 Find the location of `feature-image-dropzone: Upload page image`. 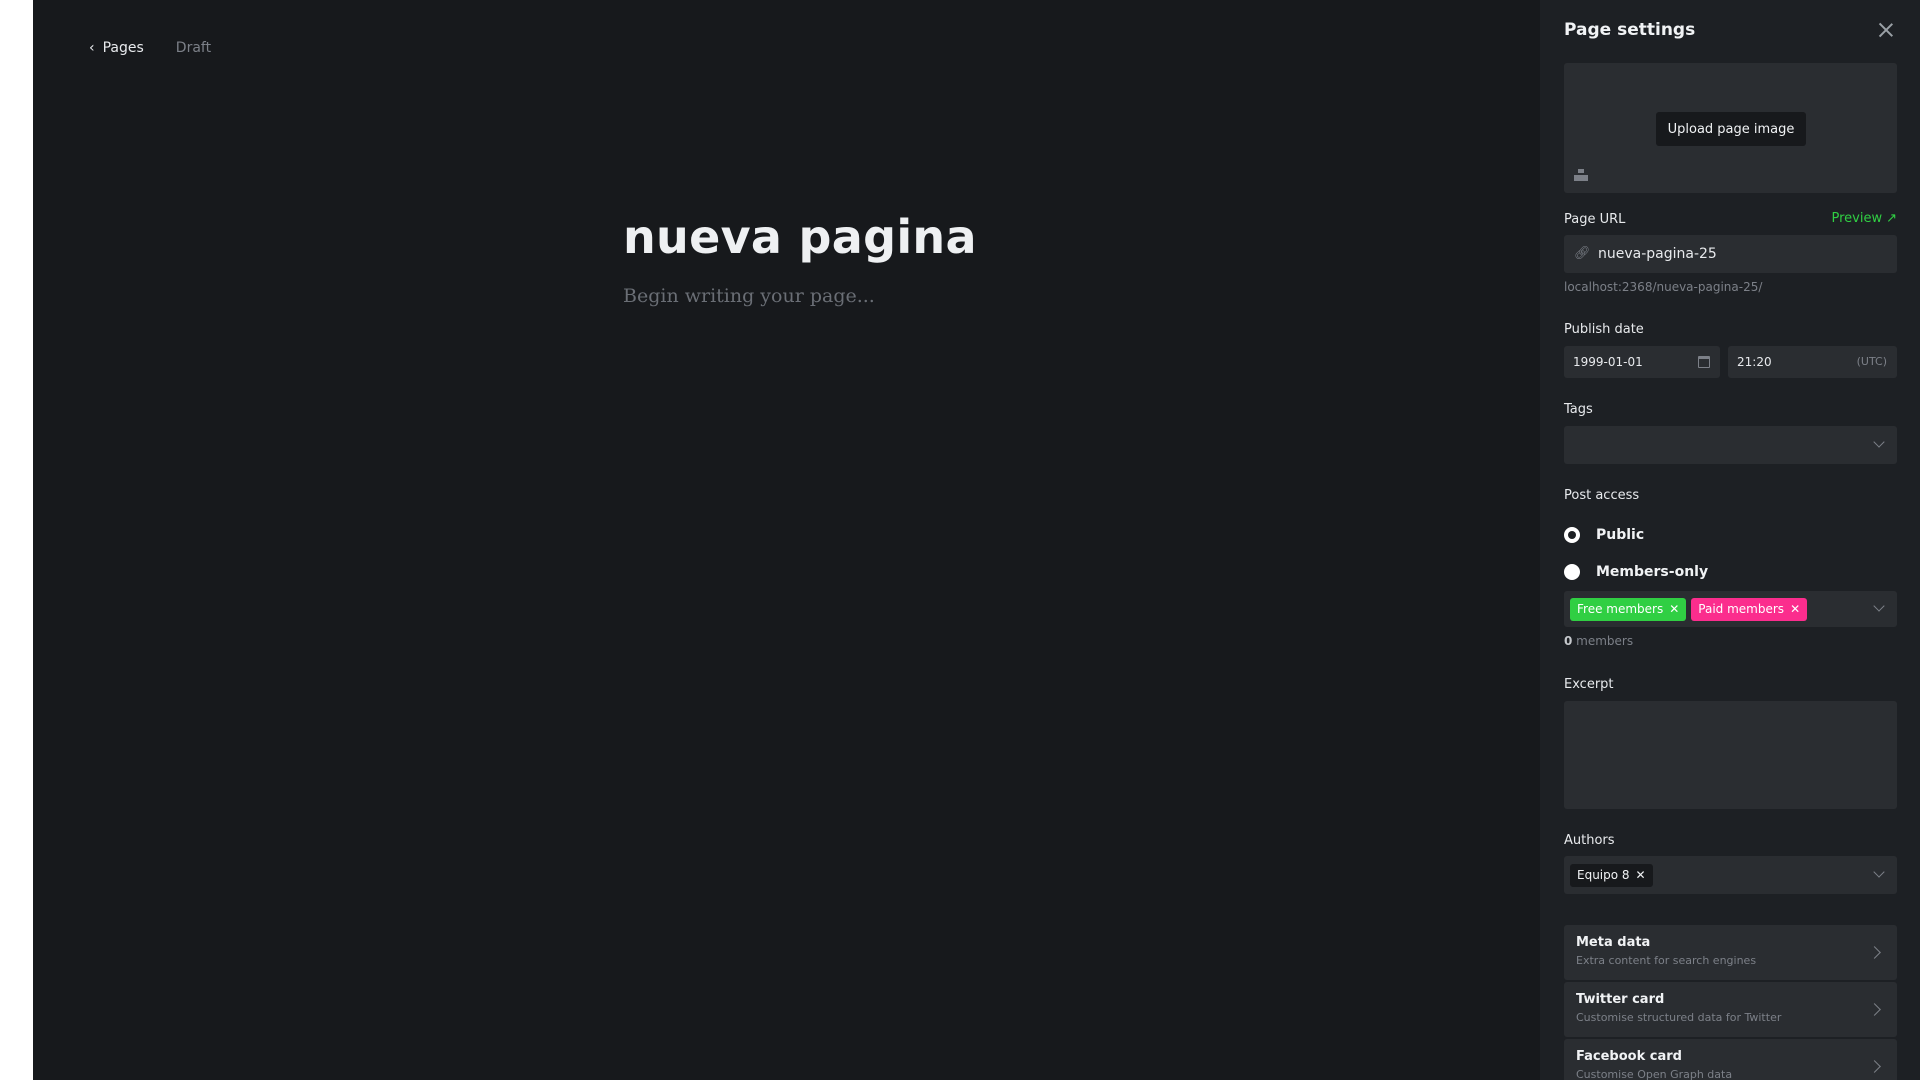

feature-image-dropzone: Upload page image is located at coordinates (1730, 128).